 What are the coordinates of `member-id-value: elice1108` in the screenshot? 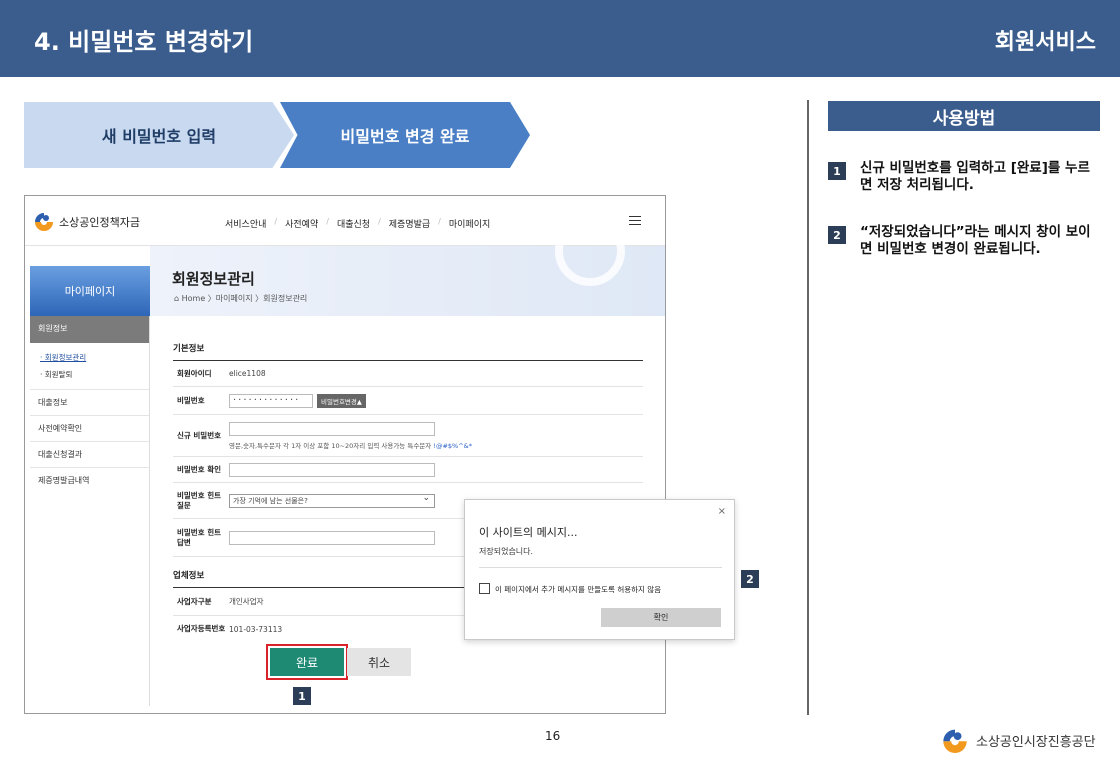 It's located at (247, 373).